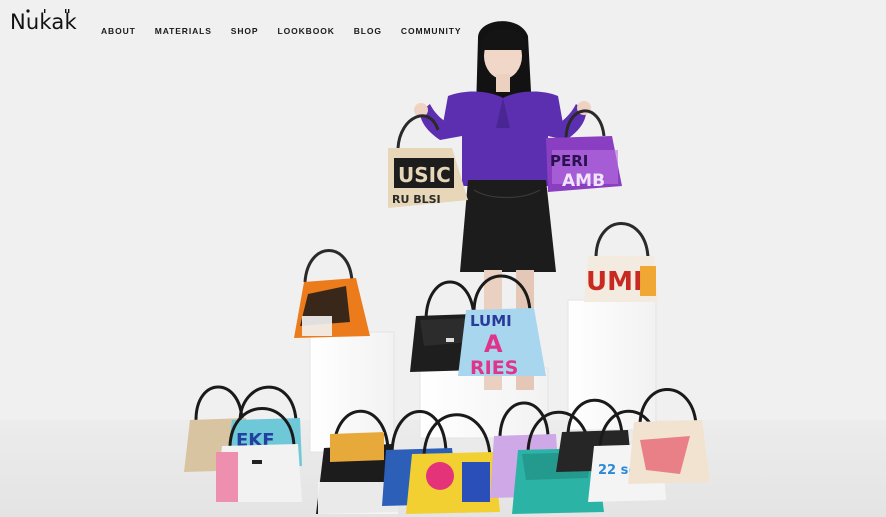 The height and width of the screenshot is (517, 886). I want to click on bag-print-text: RIES, so click(494, 368).